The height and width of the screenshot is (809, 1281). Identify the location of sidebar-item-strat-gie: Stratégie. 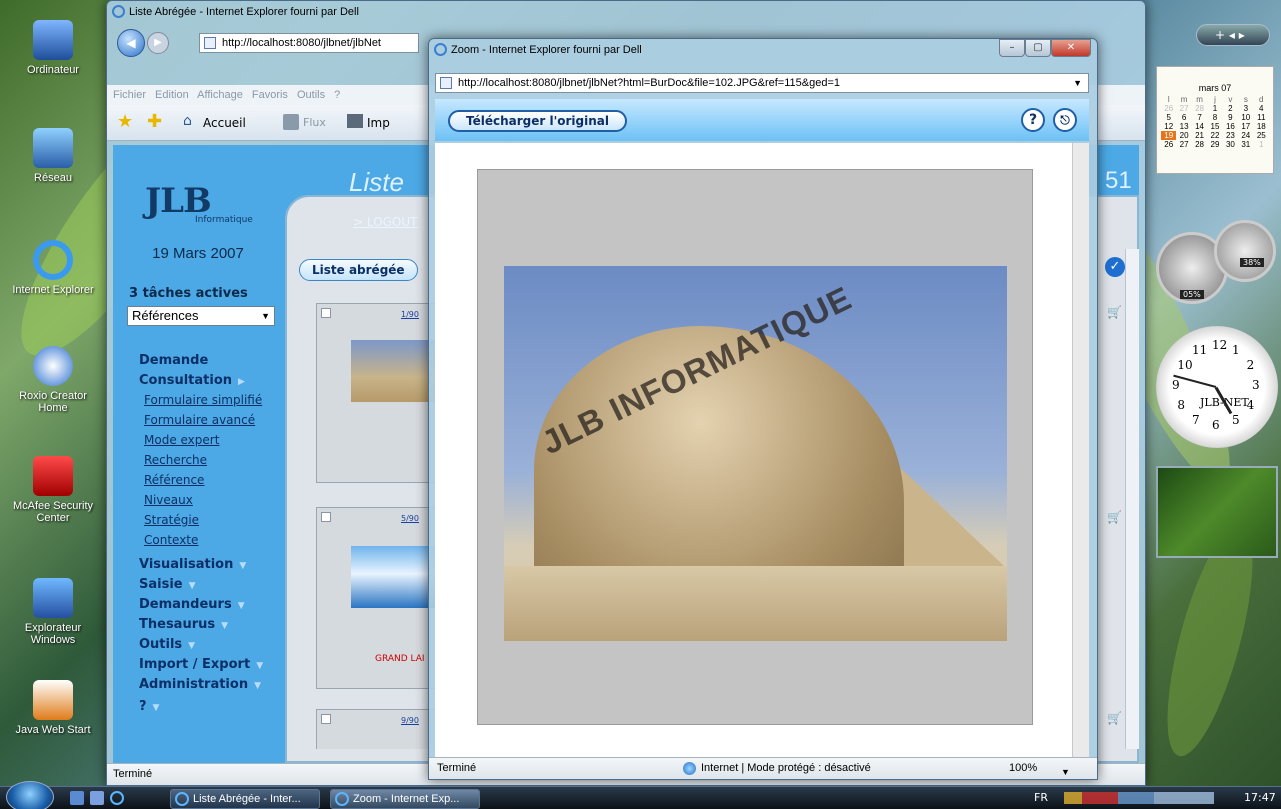
(171, 520).